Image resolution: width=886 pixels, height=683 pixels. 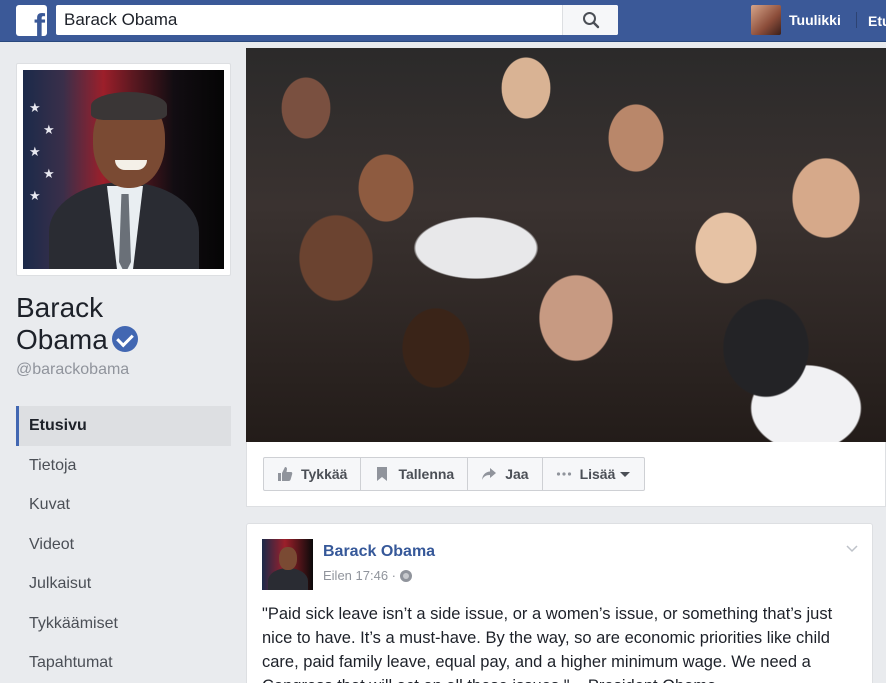 What do you see at coordinates (856, 20) in the screenshot?
I see `nav-divider` at bounding box center [856, 20].